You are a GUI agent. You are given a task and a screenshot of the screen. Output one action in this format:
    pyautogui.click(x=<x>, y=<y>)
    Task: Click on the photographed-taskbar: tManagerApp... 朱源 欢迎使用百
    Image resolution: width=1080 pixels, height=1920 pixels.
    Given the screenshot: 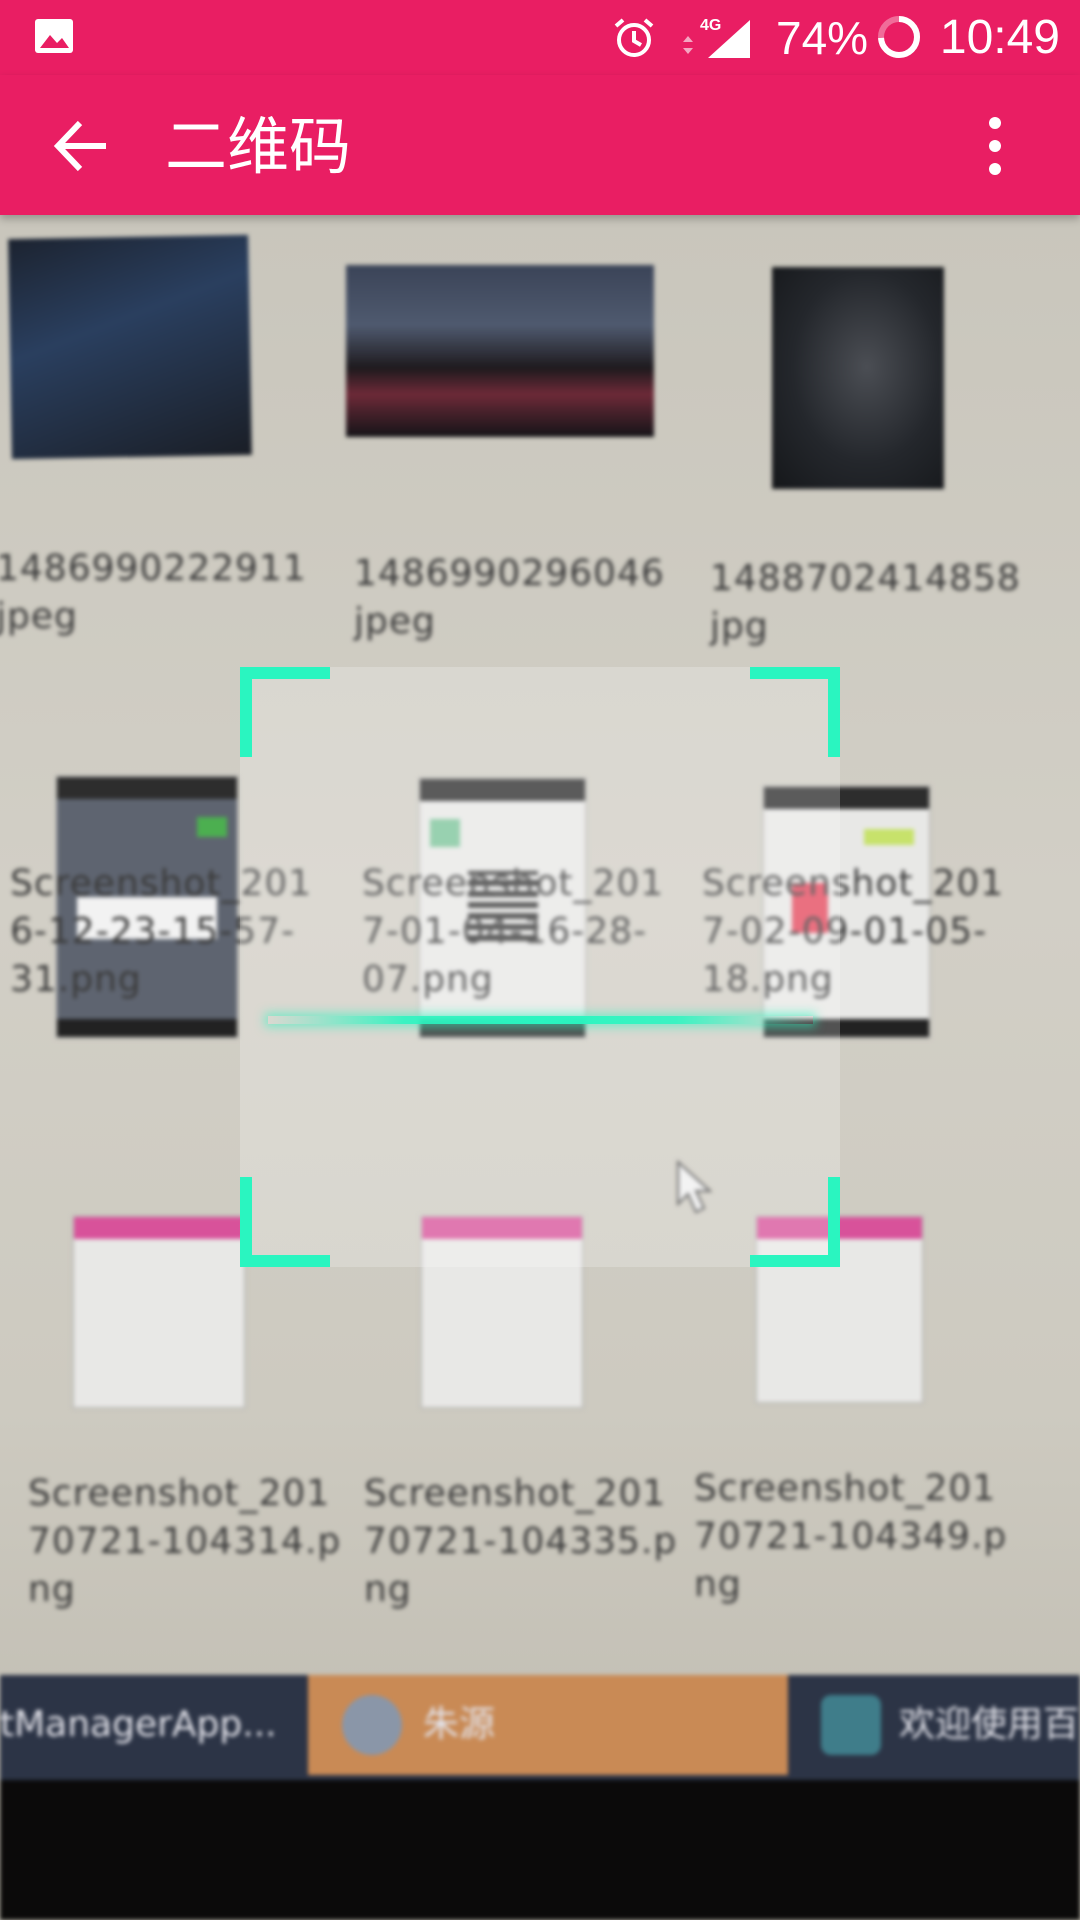 What is the action you would take?
    pyautogui.click(x=540, y=1732)
    